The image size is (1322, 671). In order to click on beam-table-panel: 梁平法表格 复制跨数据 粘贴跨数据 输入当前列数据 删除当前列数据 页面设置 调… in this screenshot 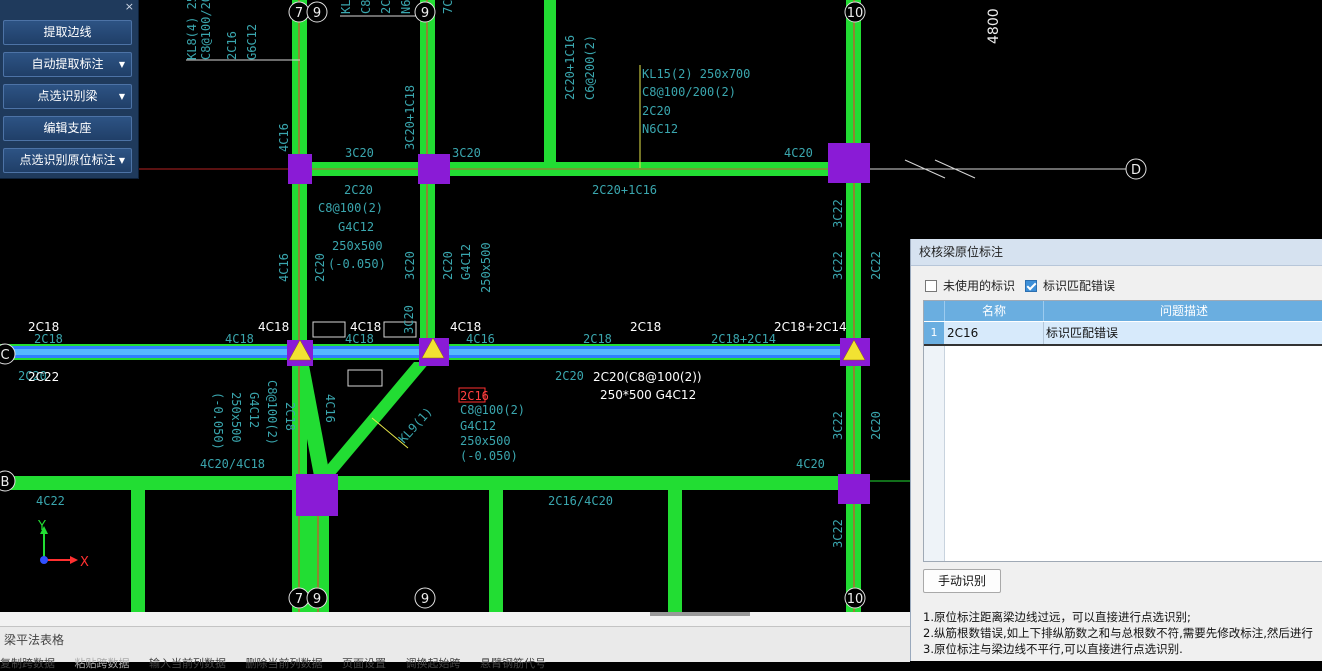, I will do `click(455, 648)`.